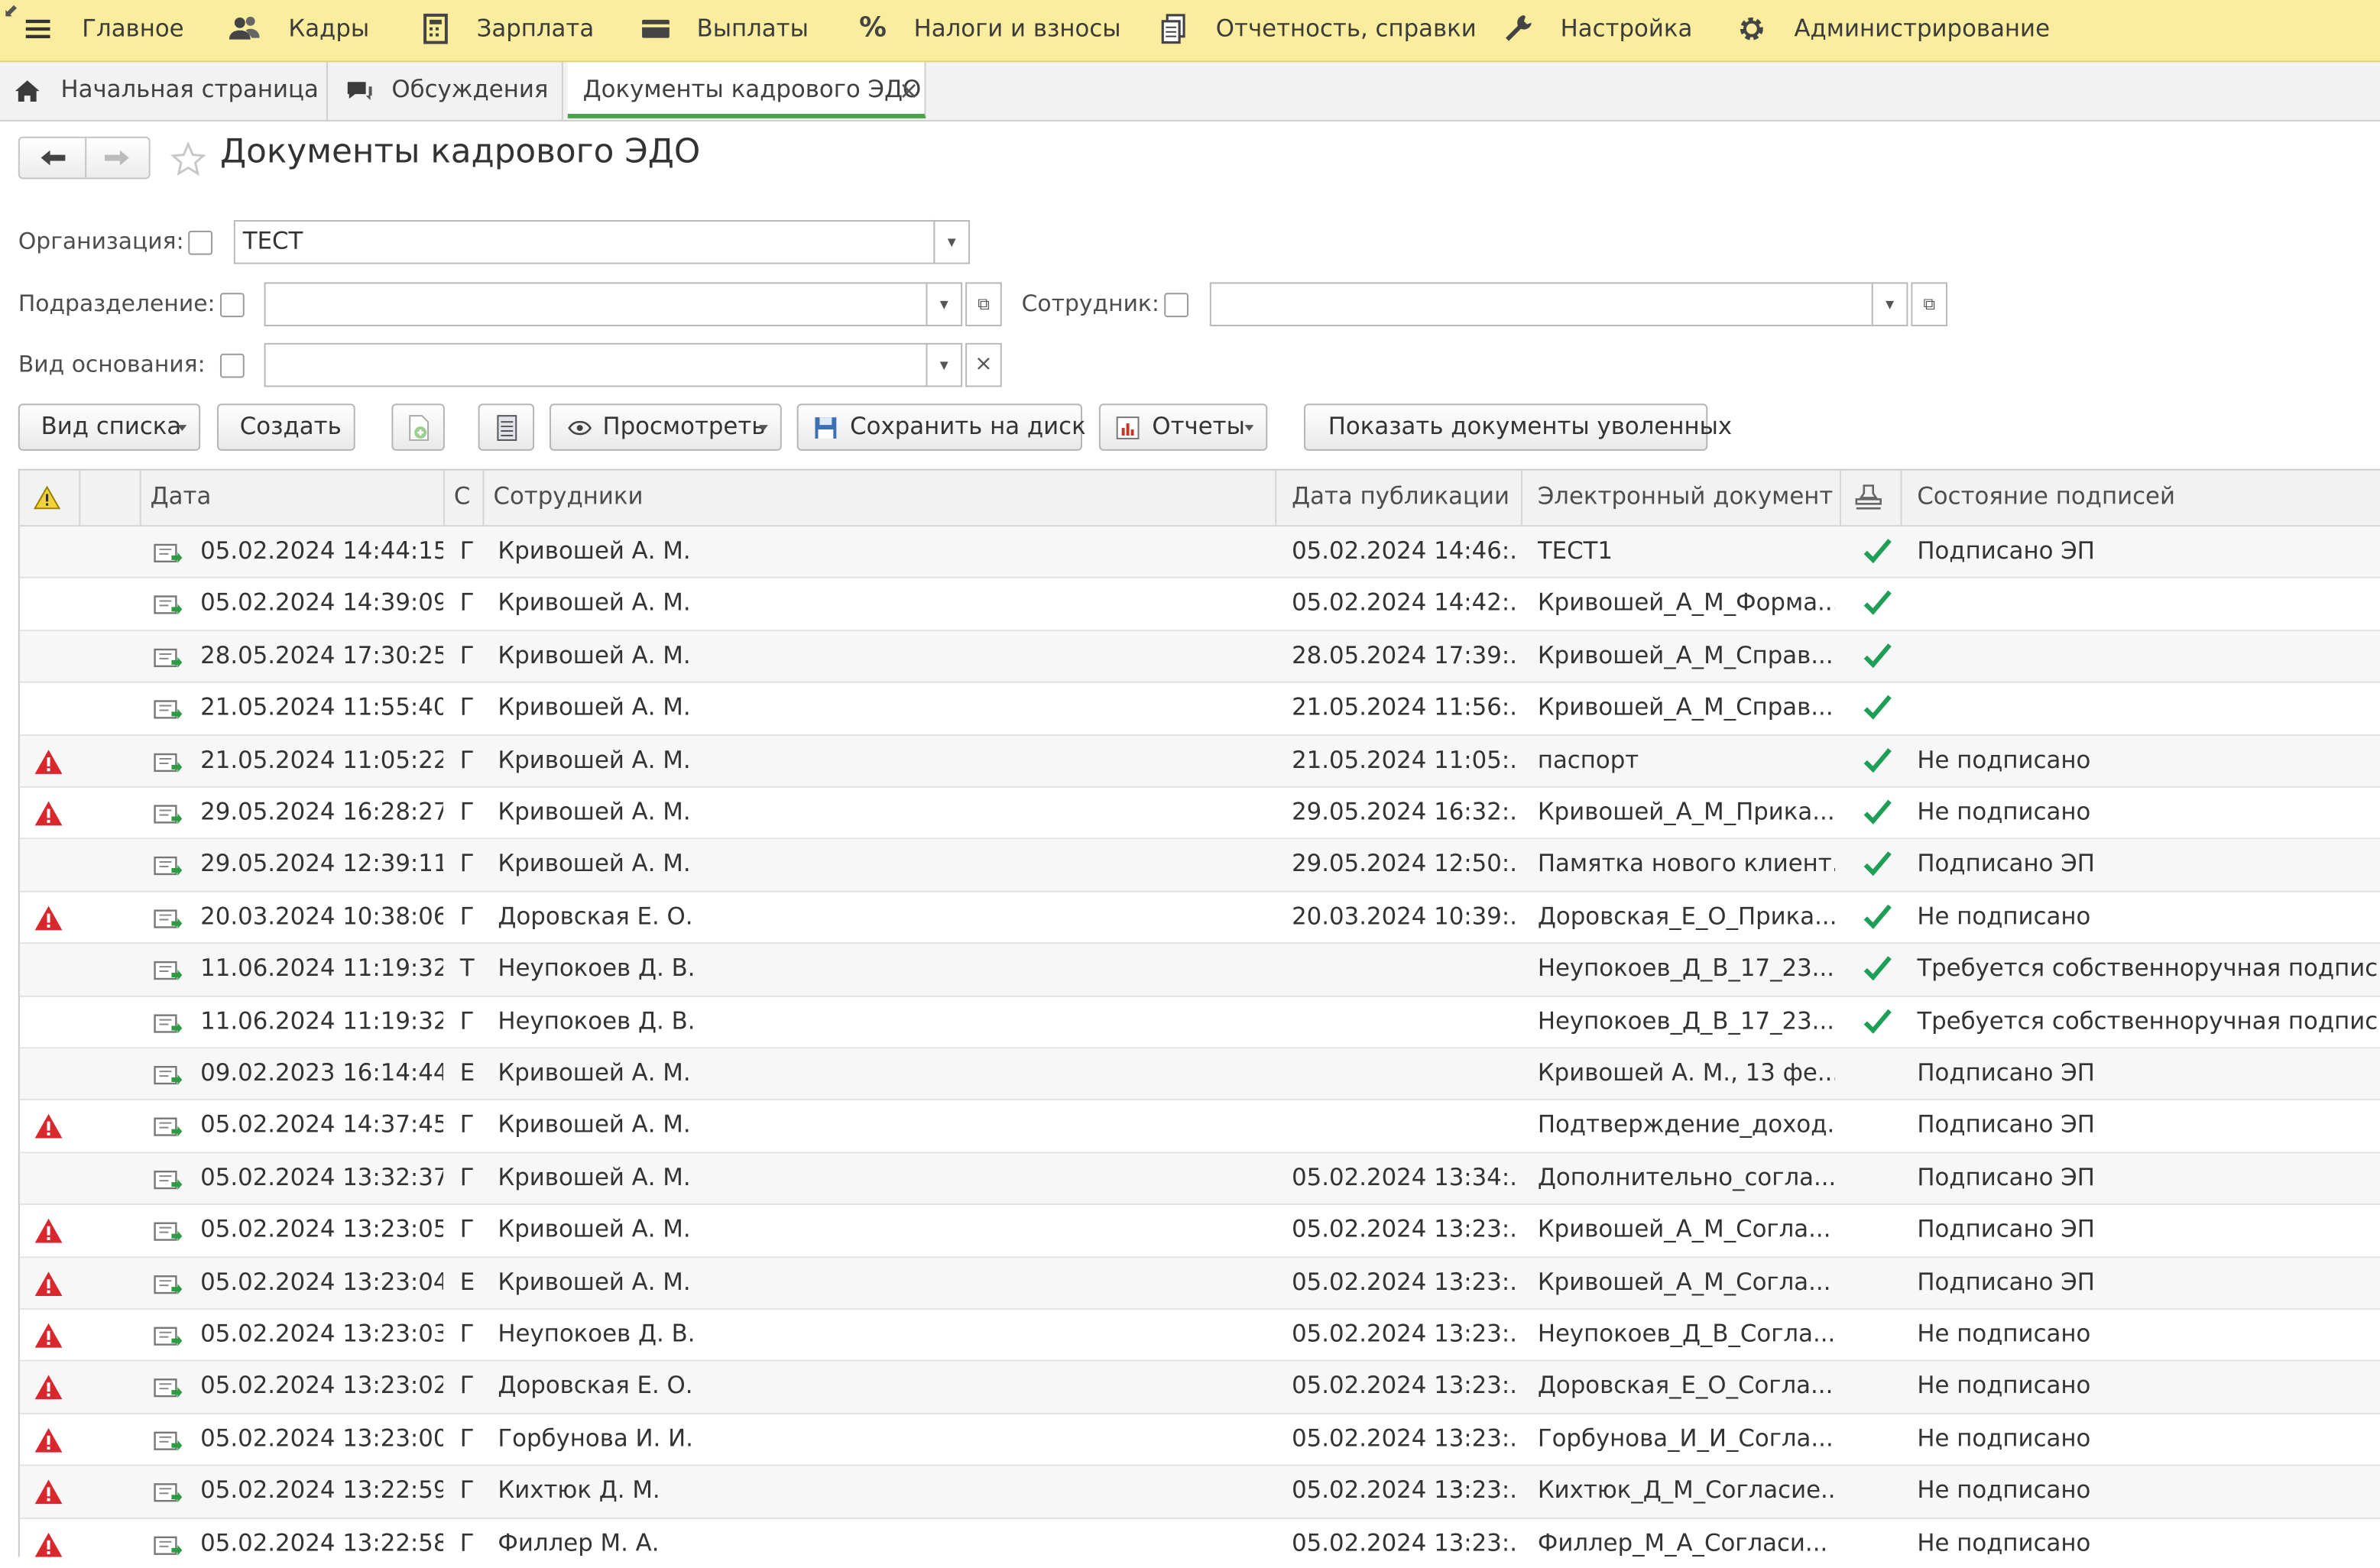 The width and height of the screenshot is (2380, 1568). What do you see at coordinates (506, 427) in the screenshot?
I see `print-list-button` at bounding box center [506, 427].